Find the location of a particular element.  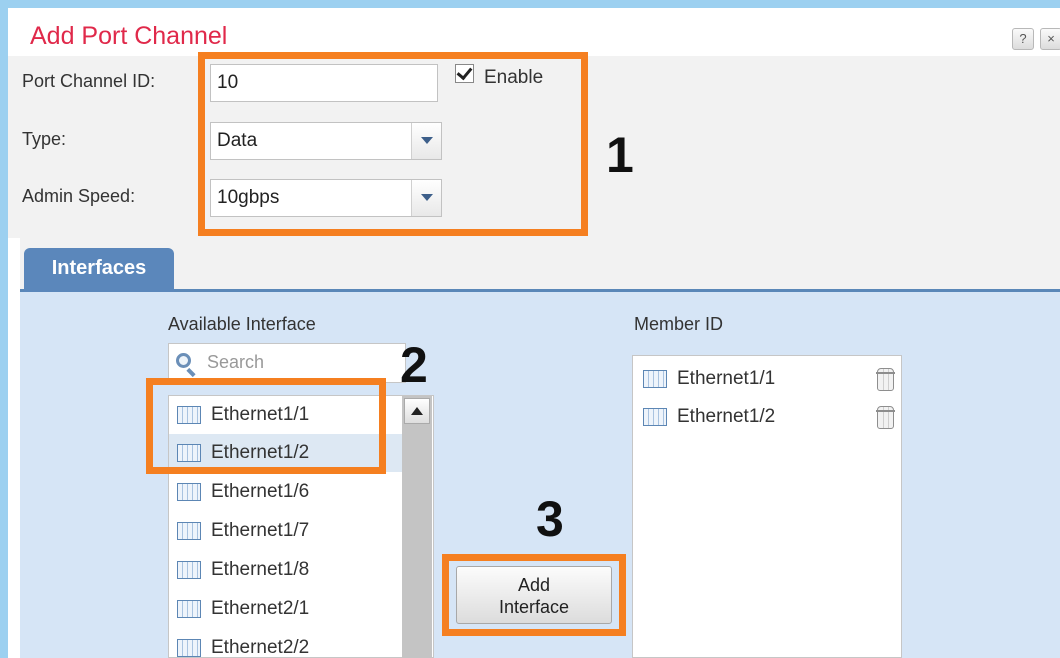

list-item-label: Ethernet1/1 is located at coordinates (726, 378).